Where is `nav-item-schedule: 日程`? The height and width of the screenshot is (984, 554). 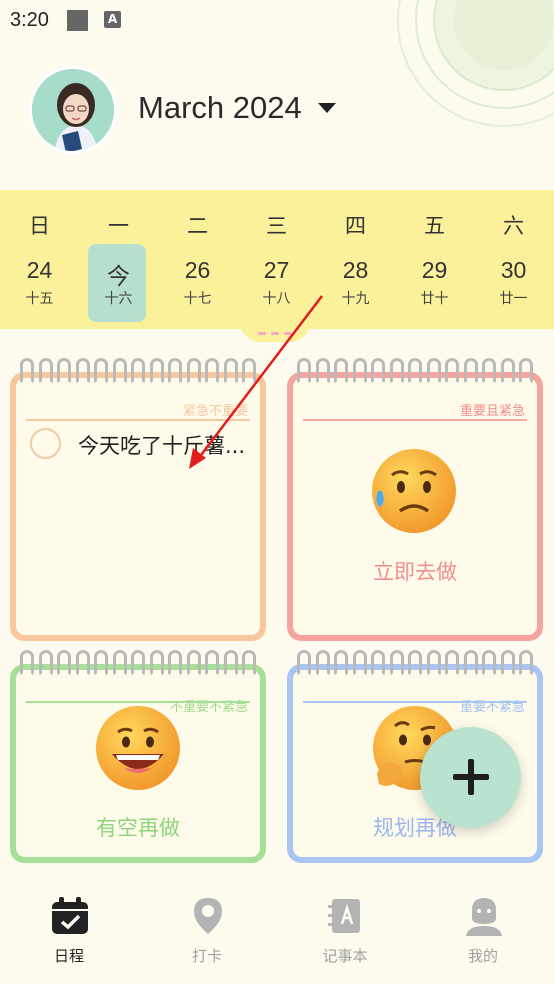 nav-item-schedule: 日程 is located at coordinates (69, 932).